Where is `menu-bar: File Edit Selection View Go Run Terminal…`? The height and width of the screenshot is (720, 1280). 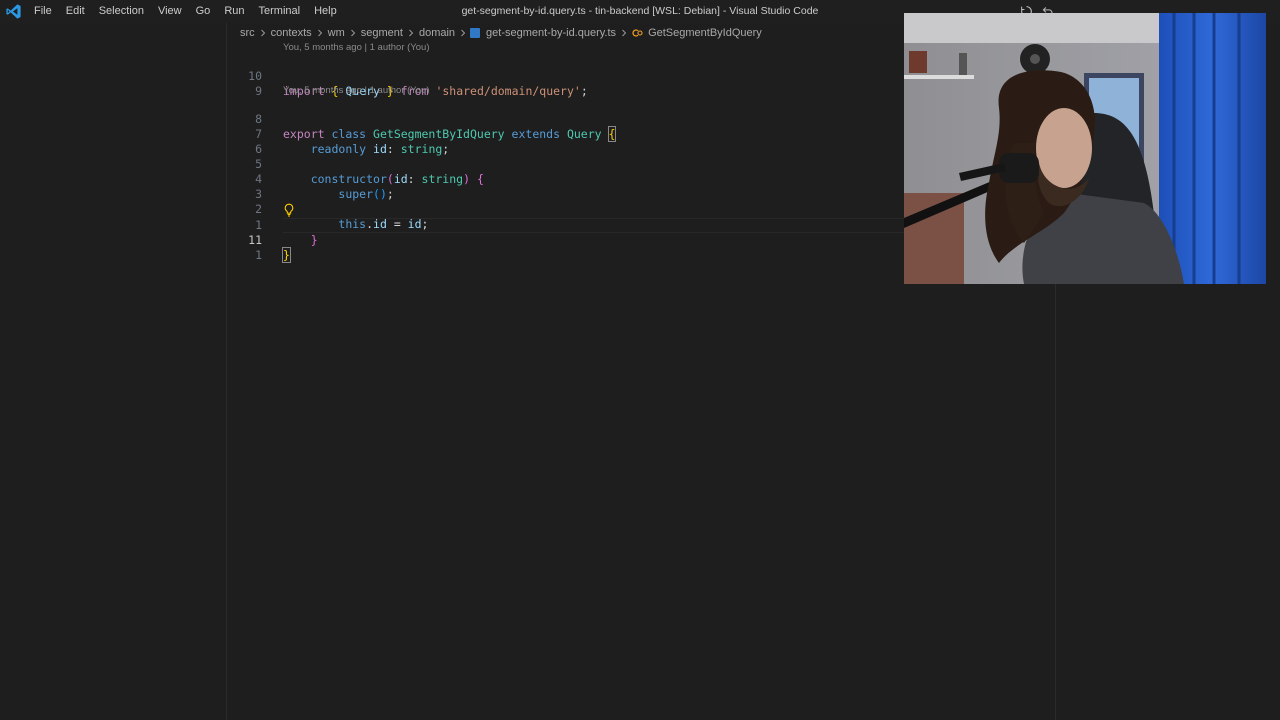 menu-bar: File Edit Selection View Go Run Terminal… is located at coordinates (185, 11).